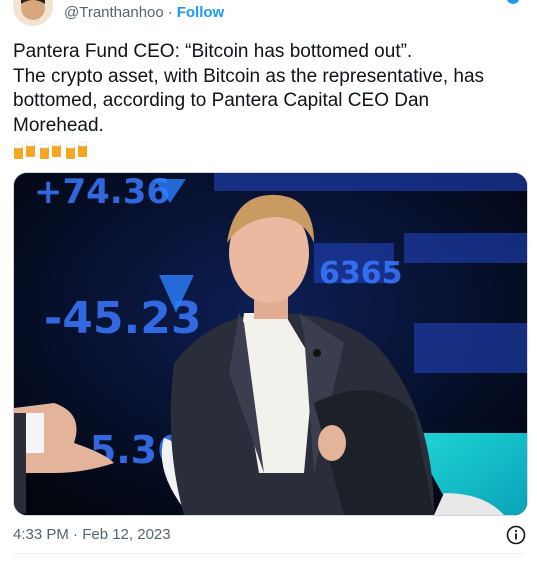 Image resolution: width=537 pixels, height=563 pixels. I want to click on tweet-author-row: @Tranthanhoo · Follow, so click(144, 12).